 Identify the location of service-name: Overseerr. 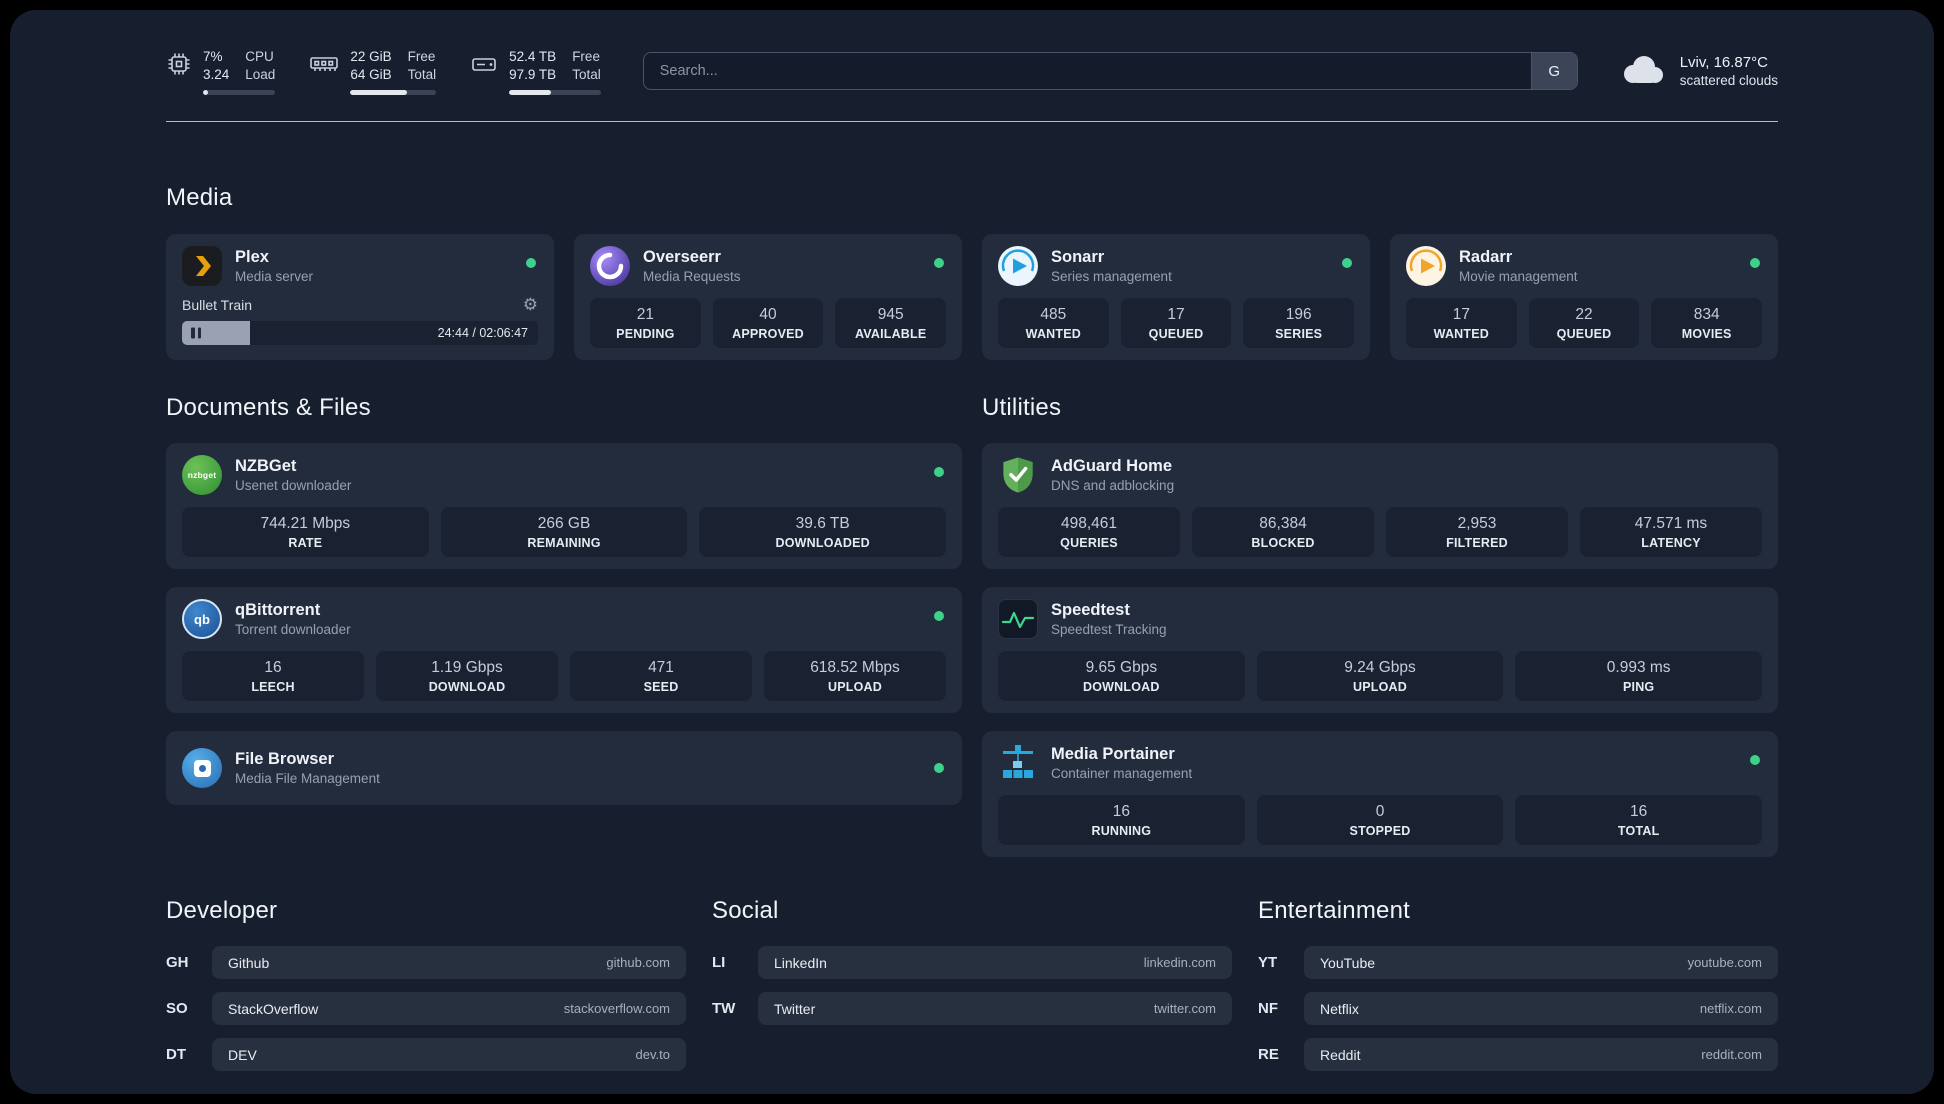
(682, 257).